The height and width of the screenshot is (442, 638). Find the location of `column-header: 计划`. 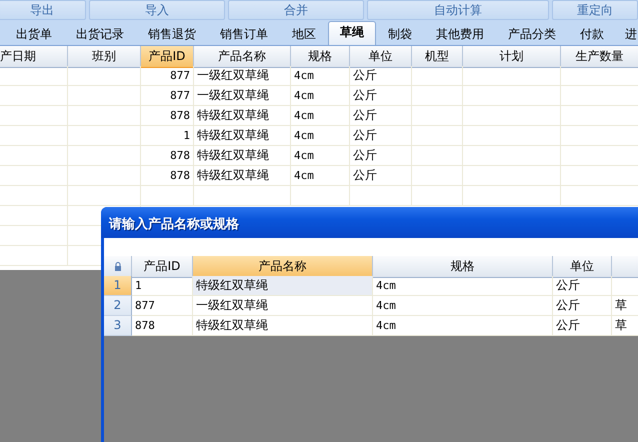

column-header: 计划 is located at coordinates (512, 57).